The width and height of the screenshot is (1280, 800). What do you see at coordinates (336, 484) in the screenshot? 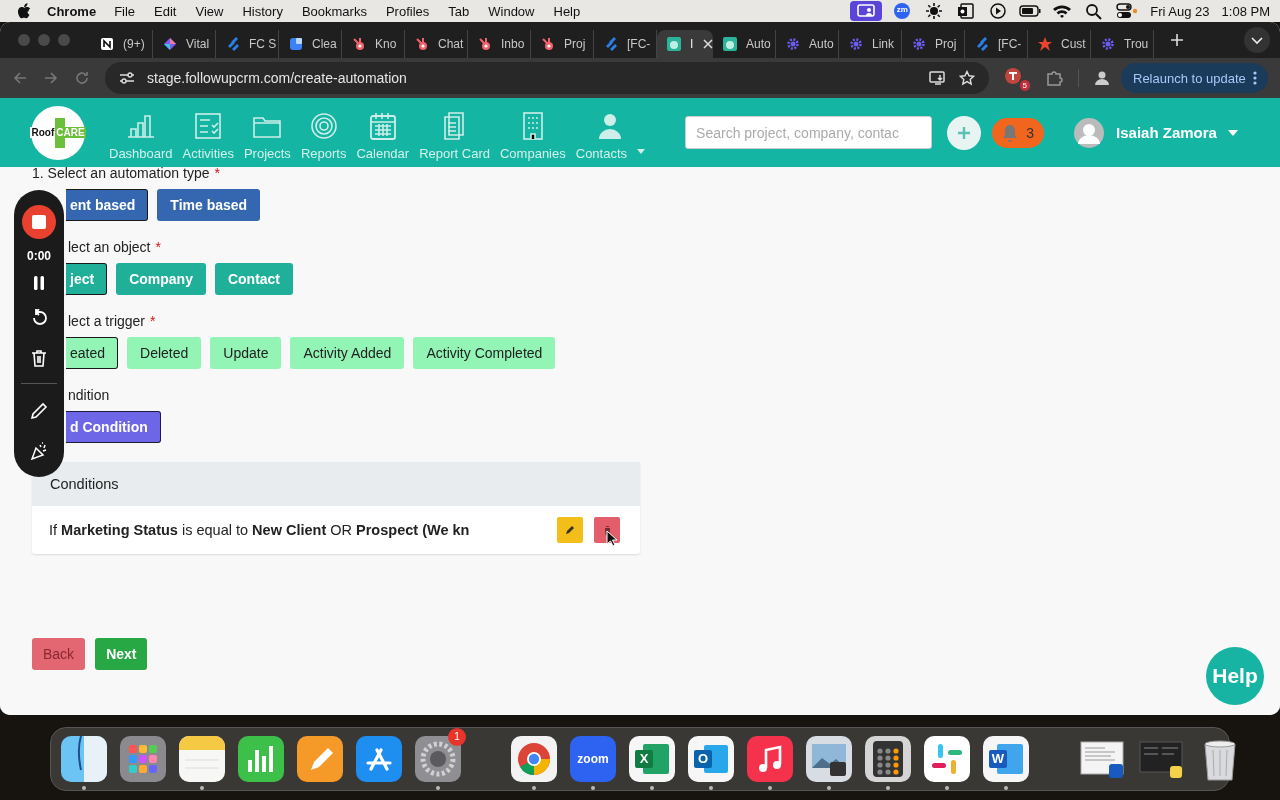
I see `card-title: Conditions` at bounding box center [336, 484].